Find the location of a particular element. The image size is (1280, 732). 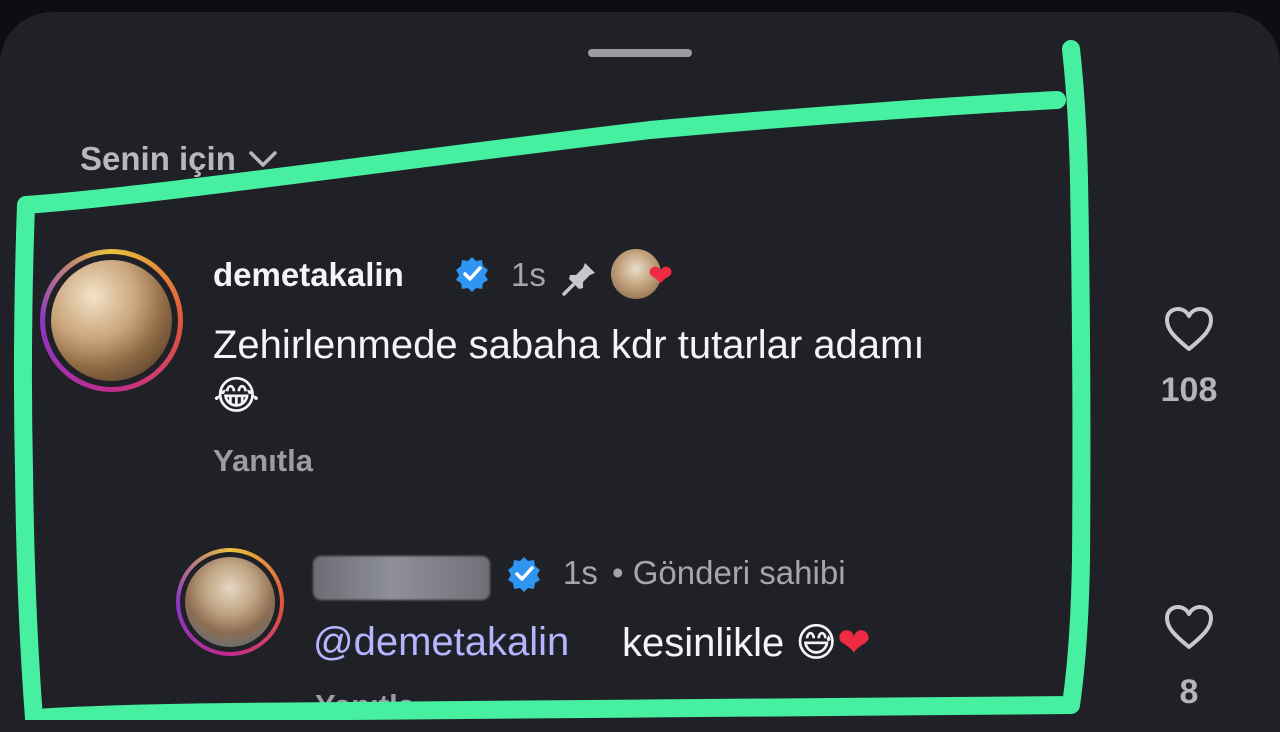

pin-icon is located at coordinates (578, 279).